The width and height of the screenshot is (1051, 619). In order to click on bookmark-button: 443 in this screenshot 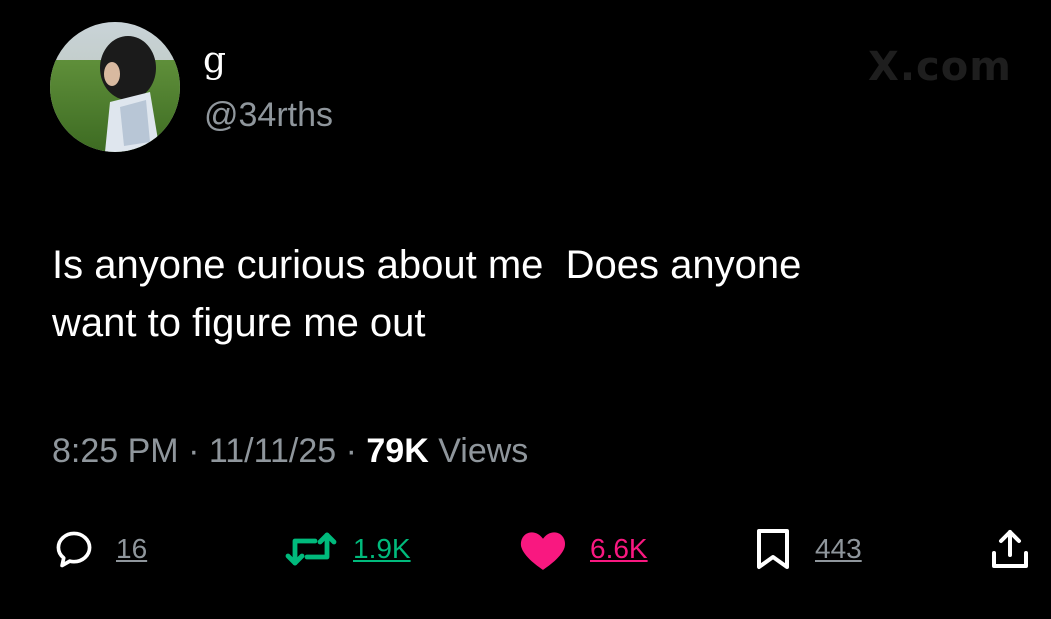, I will do `click(808, 549)`.